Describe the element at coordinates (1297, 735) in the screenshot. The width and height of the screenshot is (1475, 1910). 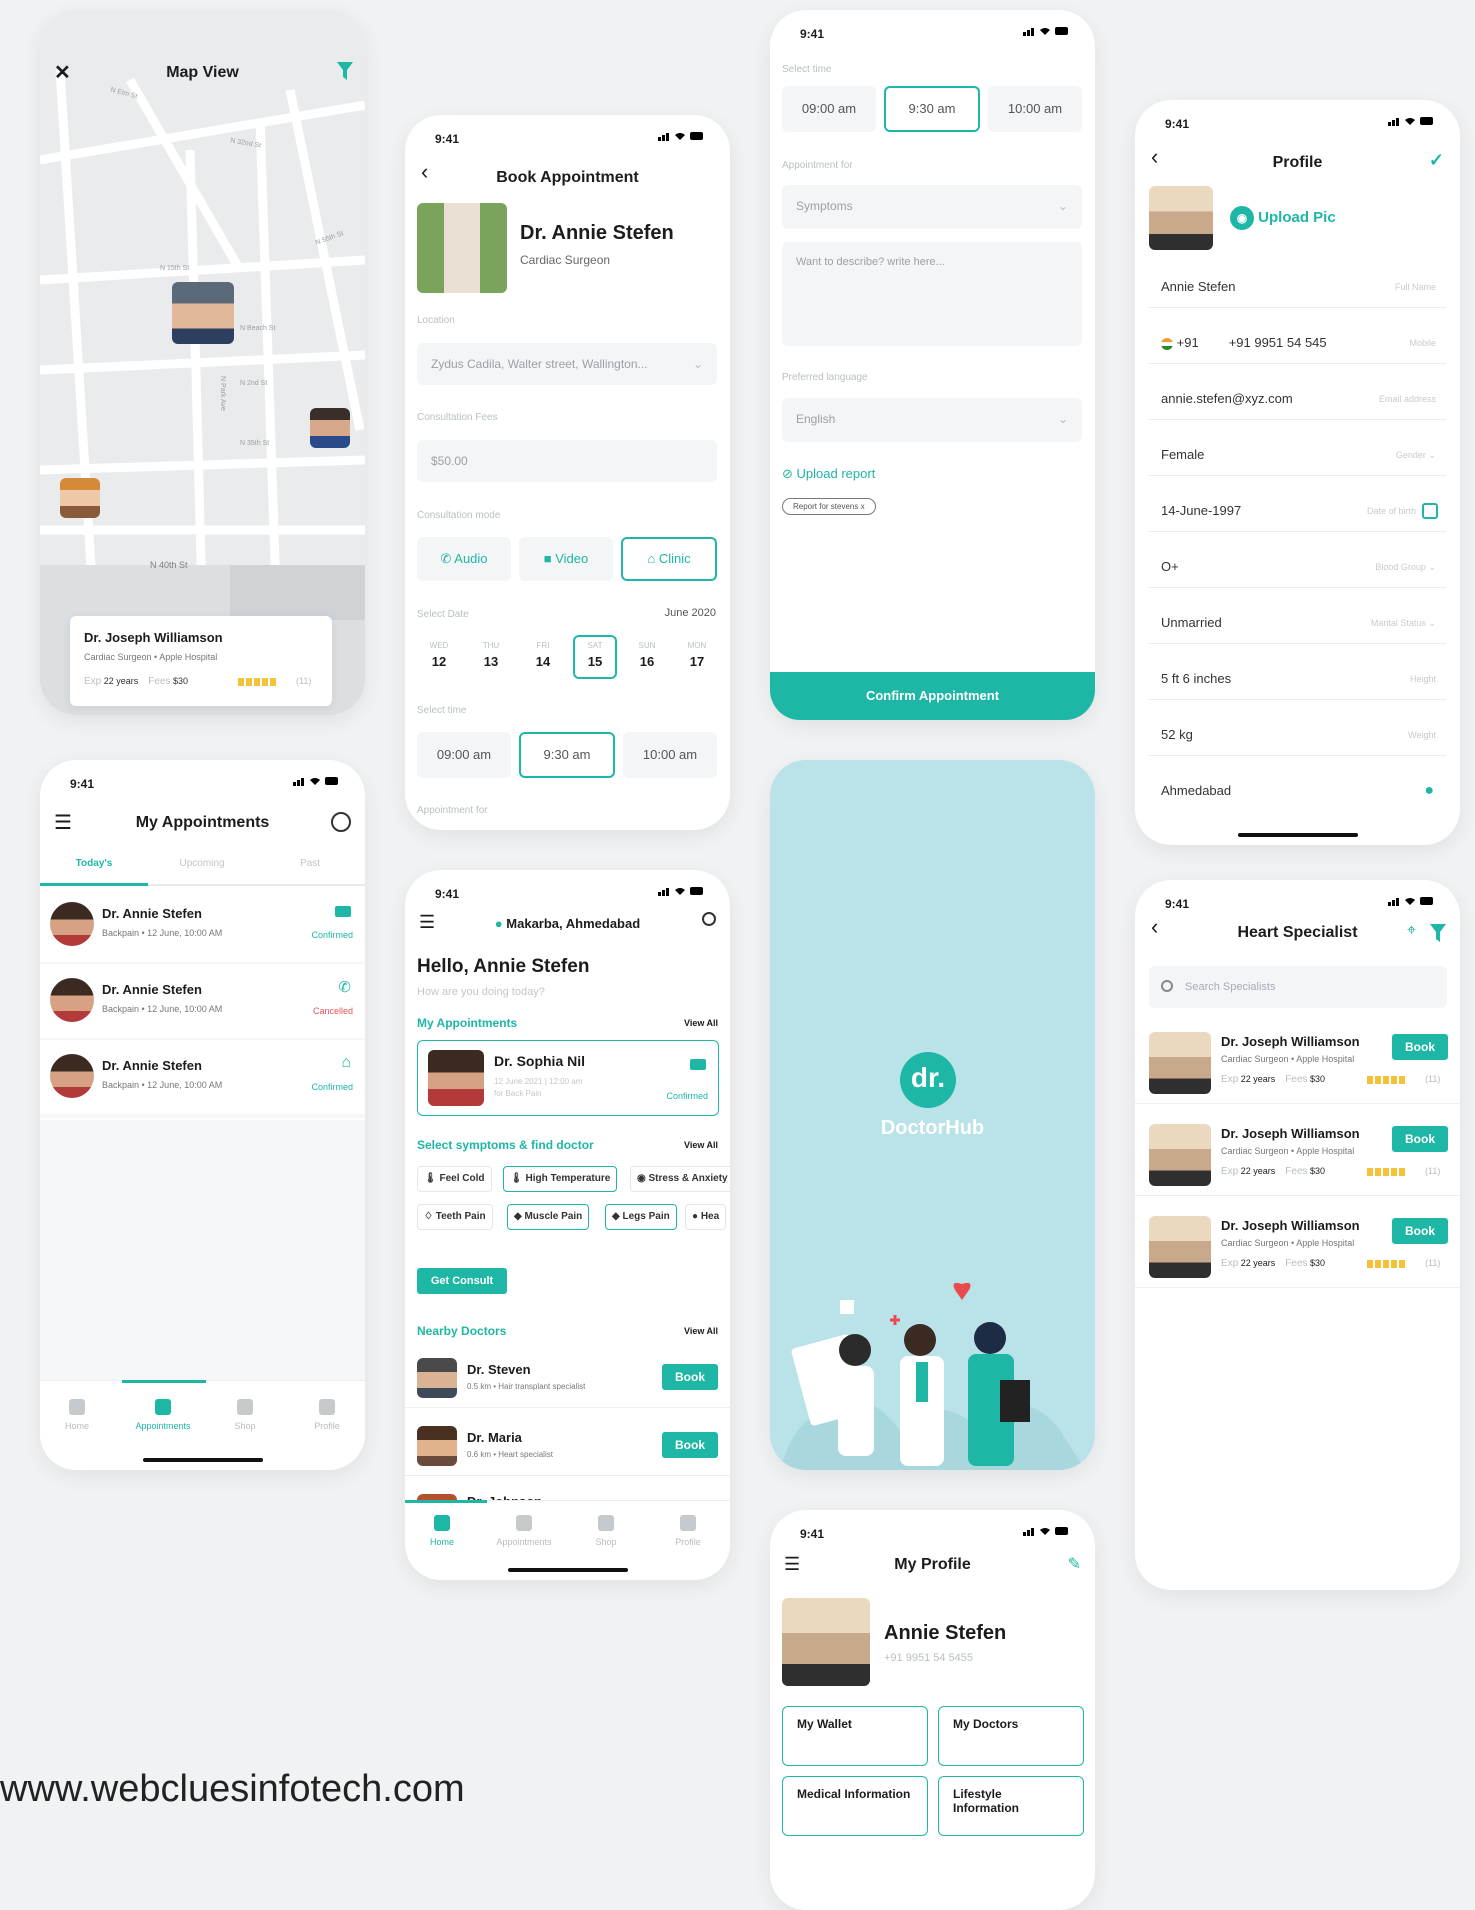
I see `weight-field: 52 kg Weight` at that location.